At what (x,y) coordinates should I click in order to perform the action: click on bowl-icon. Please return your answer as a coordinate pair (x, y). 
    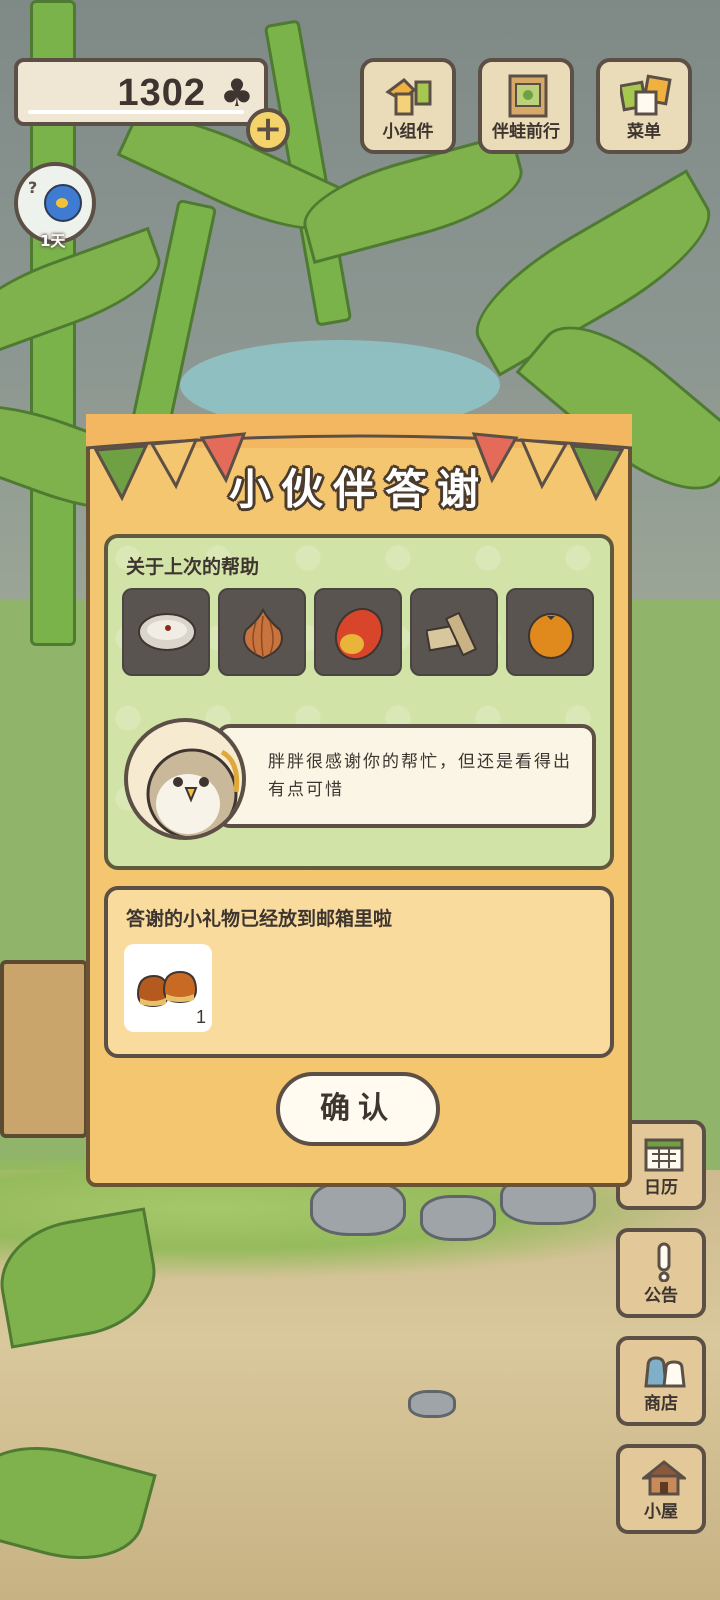
    Looking at the image, I should click on (167, 632).